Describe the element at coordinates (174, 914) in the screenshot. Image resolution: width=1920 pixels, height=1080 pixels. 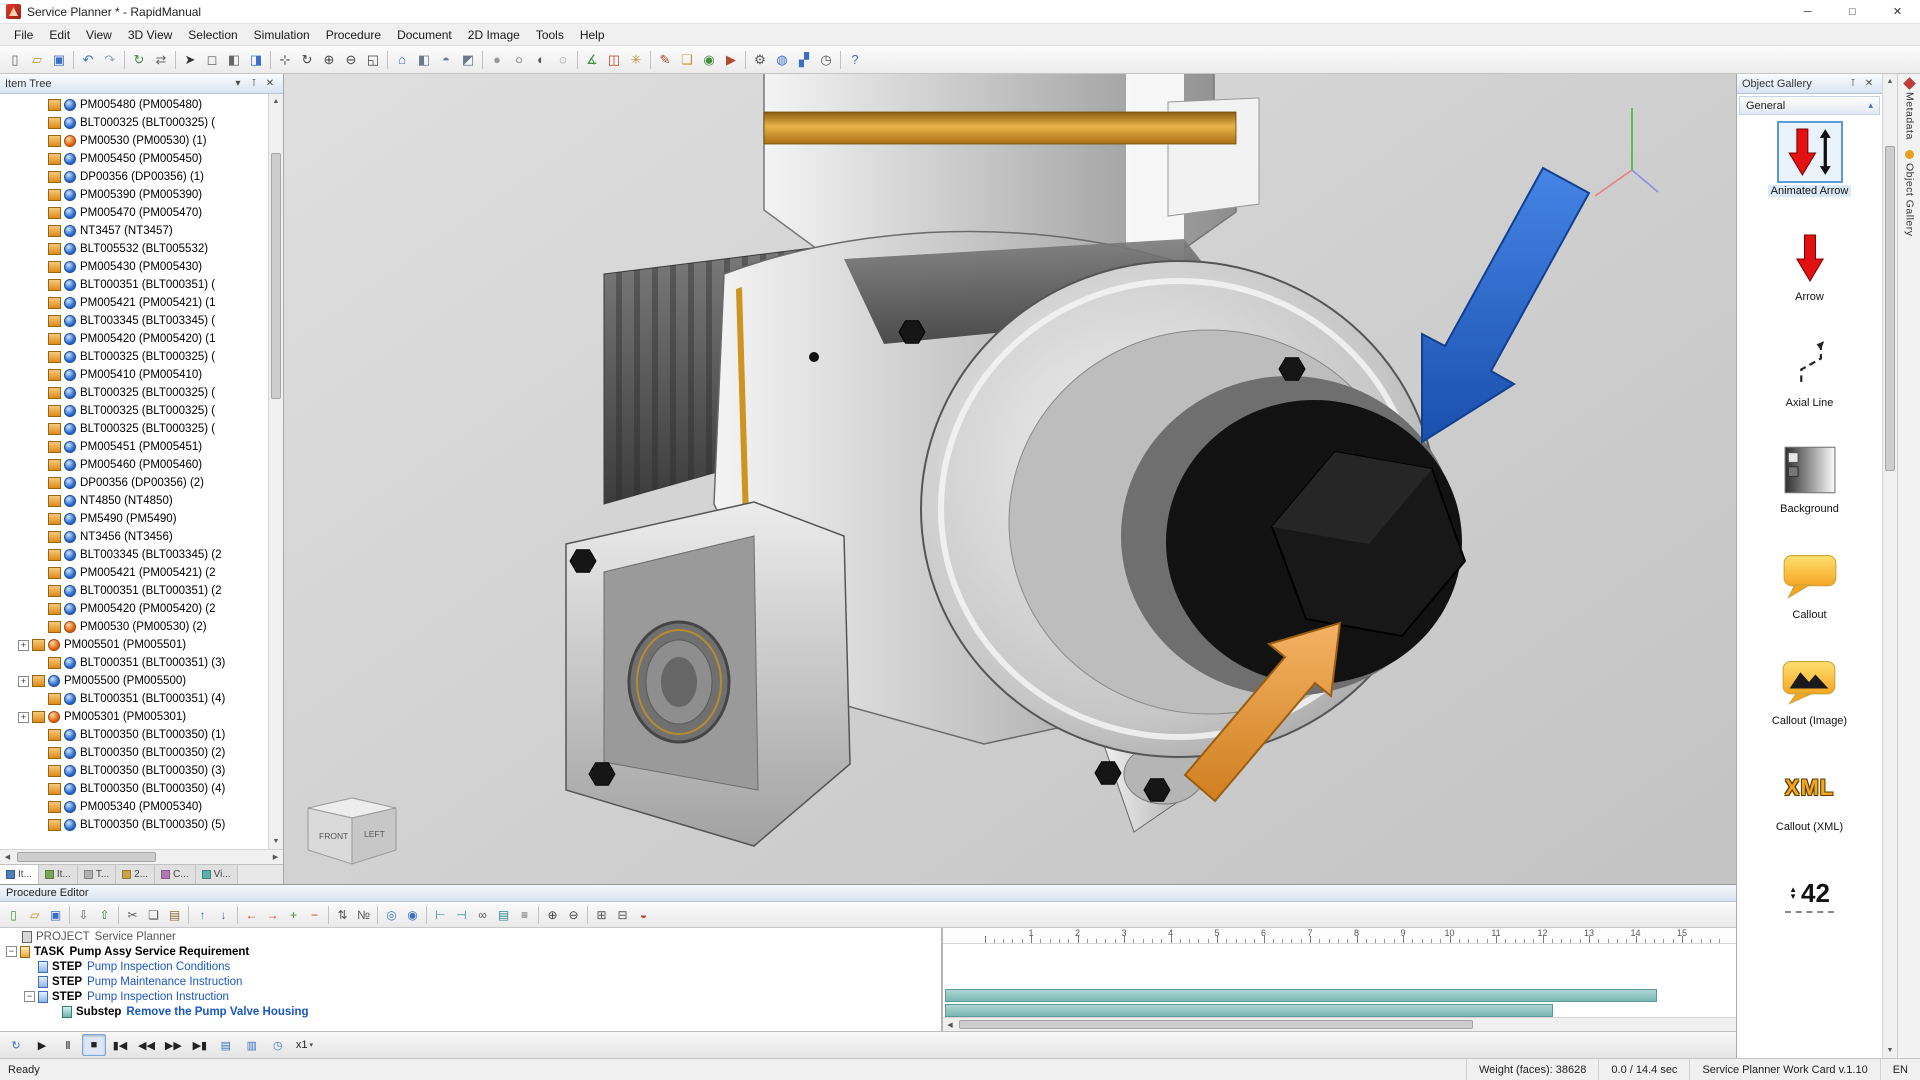
I see `paste-icon: ▤` at that location.